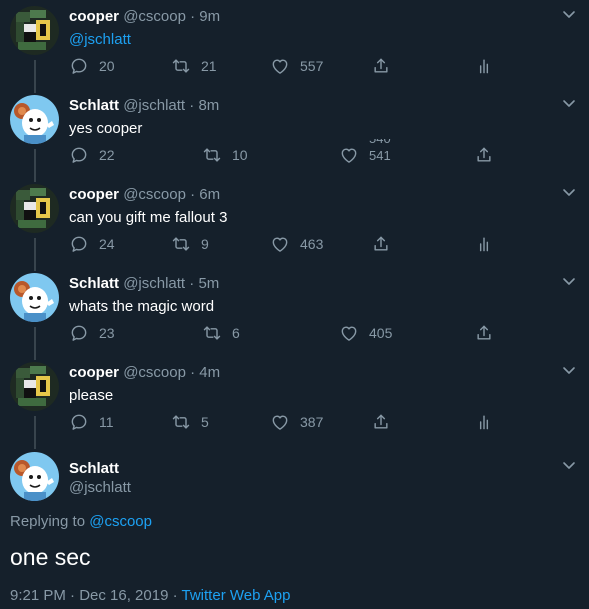 The width and height of the screenshot is (589, 609). I want to click on tweet-header: cooper @cscoop · 4m, so click(144, 372).